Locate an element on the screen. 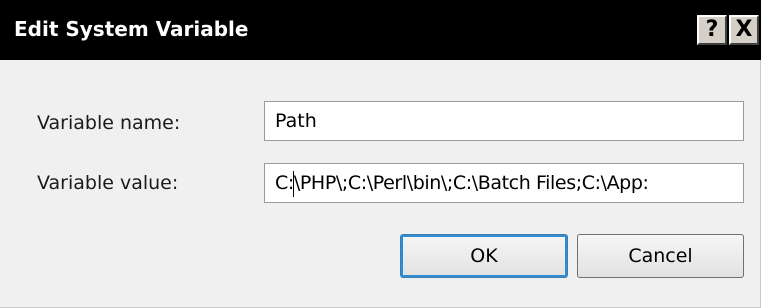  cancel-button: Cancel is located at coordinates (660, 256).